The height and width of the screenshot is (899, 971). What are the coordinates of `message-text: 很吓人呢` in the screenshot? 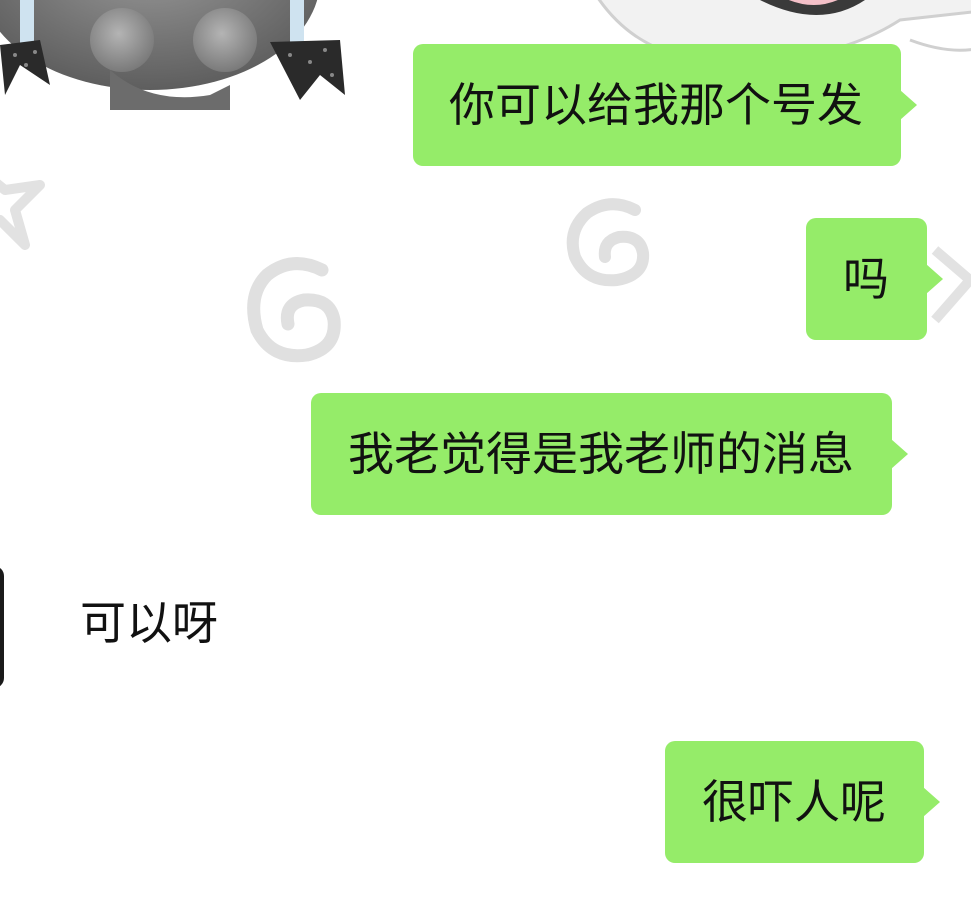 It's located at (794, 802).